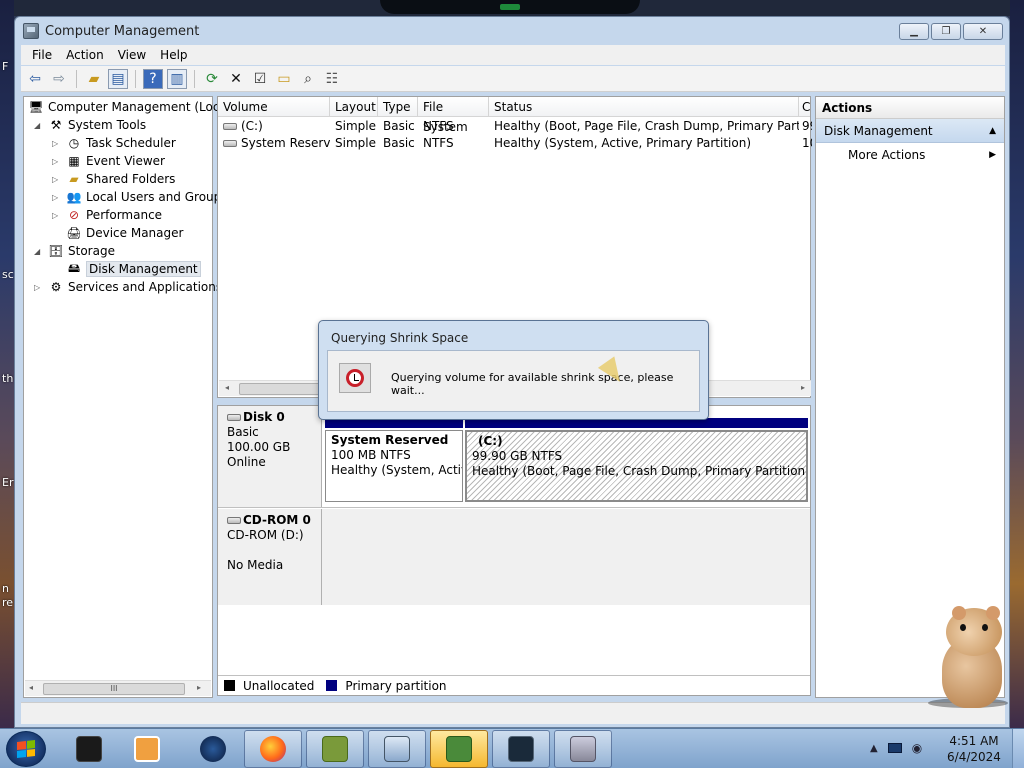 This screenshot has width=1024, height=768. Describe the element at coordinates (332, 685) in the screenshot. I see `legend-primary-swatch` at that location.